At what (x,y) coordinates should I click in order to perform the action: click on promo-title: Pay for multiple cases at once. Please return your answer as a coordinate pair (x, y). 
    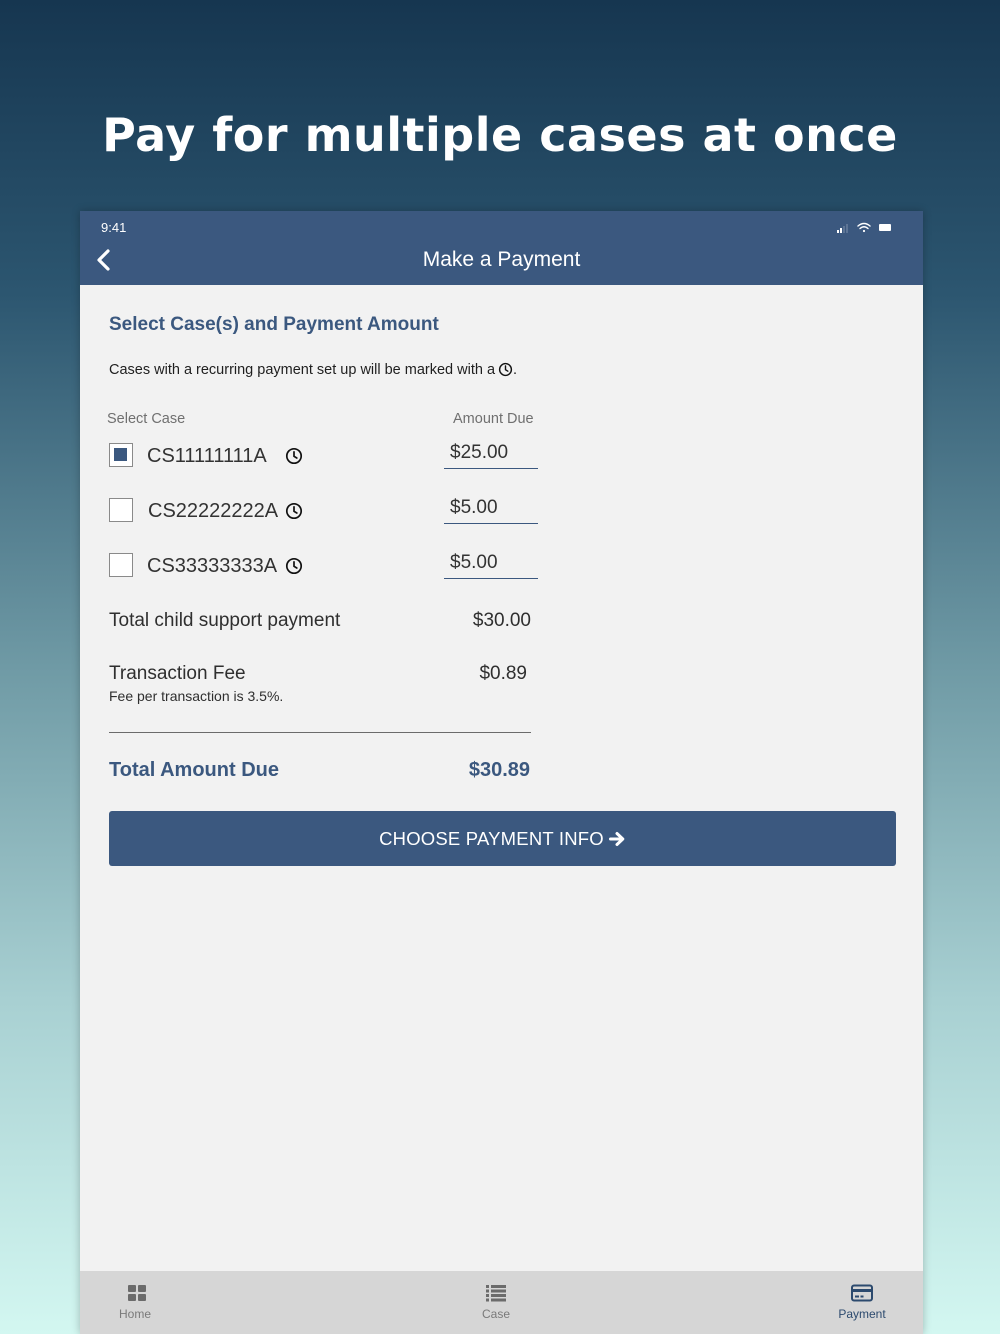
    Looking at the image, I should click on (500, 135).